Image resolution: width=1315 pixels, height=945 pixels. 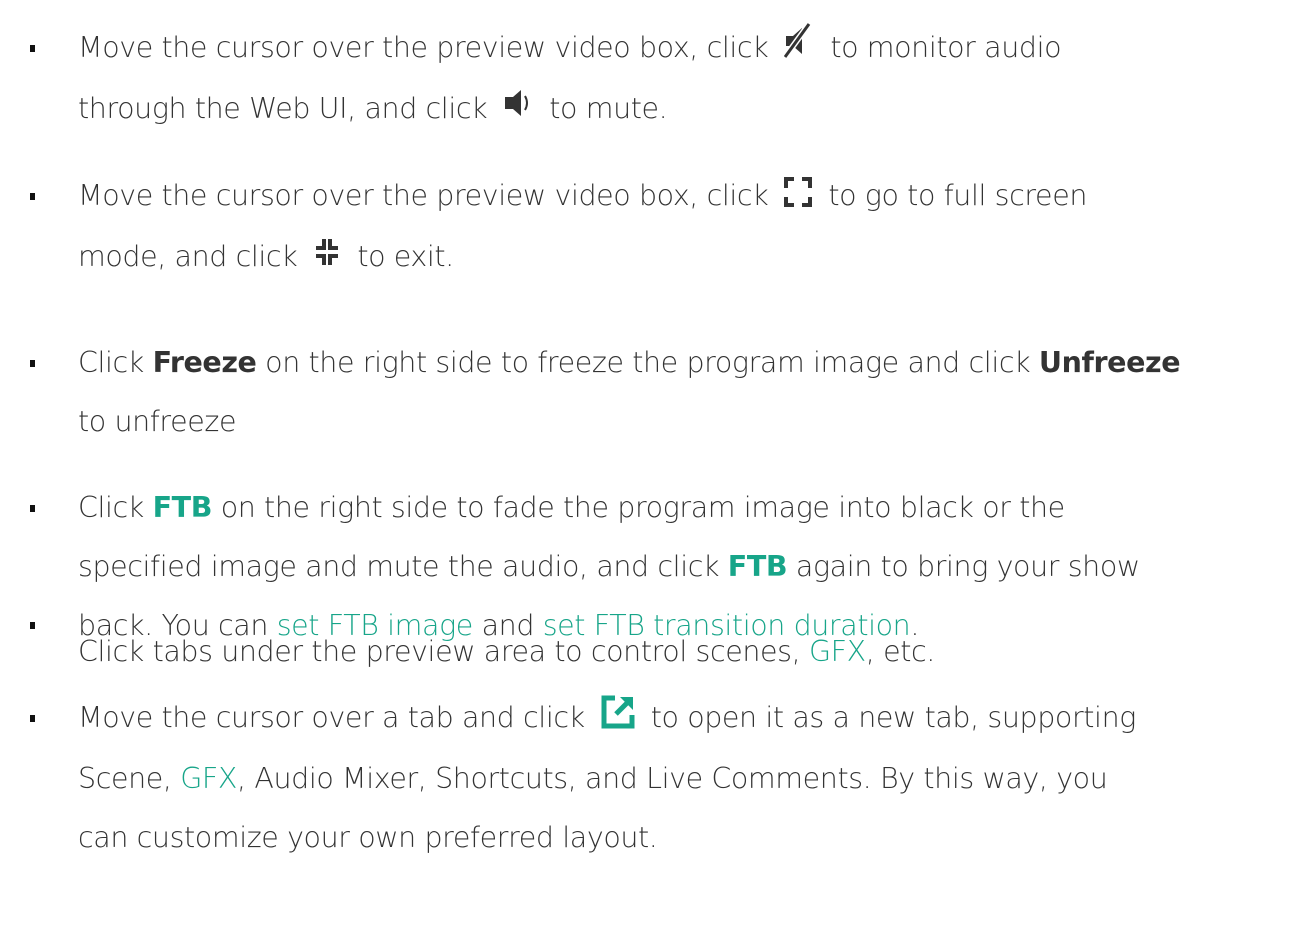 I want to click on speaker-on-icon, so click(x=518, y=109).